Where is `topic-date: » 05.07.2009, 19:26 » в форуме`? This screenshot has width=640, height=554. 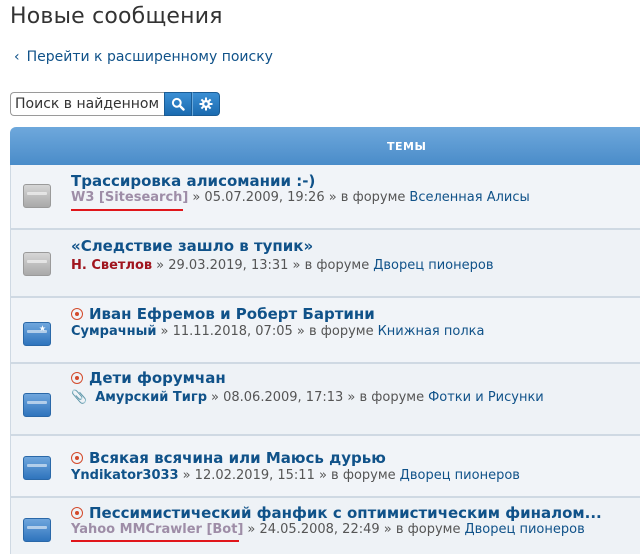
topic-date: » 05.07.2009, 19:26 » в форуме is located at coordinates (299, 197).